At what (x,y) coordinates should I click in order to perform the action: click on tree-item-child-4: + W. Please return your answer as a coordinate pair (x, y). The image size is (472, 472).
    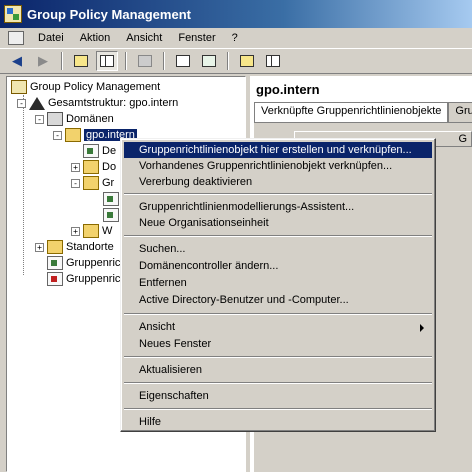
    Looking at the image, I should click on (91, 231).